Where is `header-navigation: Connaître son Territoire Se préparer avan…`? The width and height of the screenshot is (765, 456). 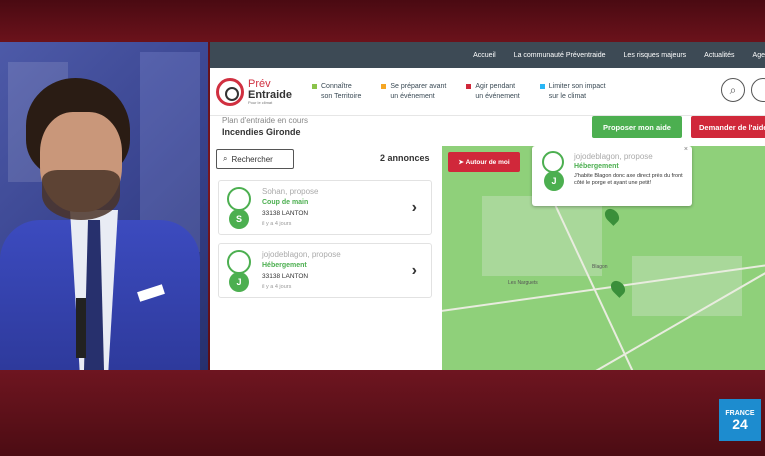 header-navigation: Connaître son Territoire Se préparer avan… is located at coordinates (459, 91).